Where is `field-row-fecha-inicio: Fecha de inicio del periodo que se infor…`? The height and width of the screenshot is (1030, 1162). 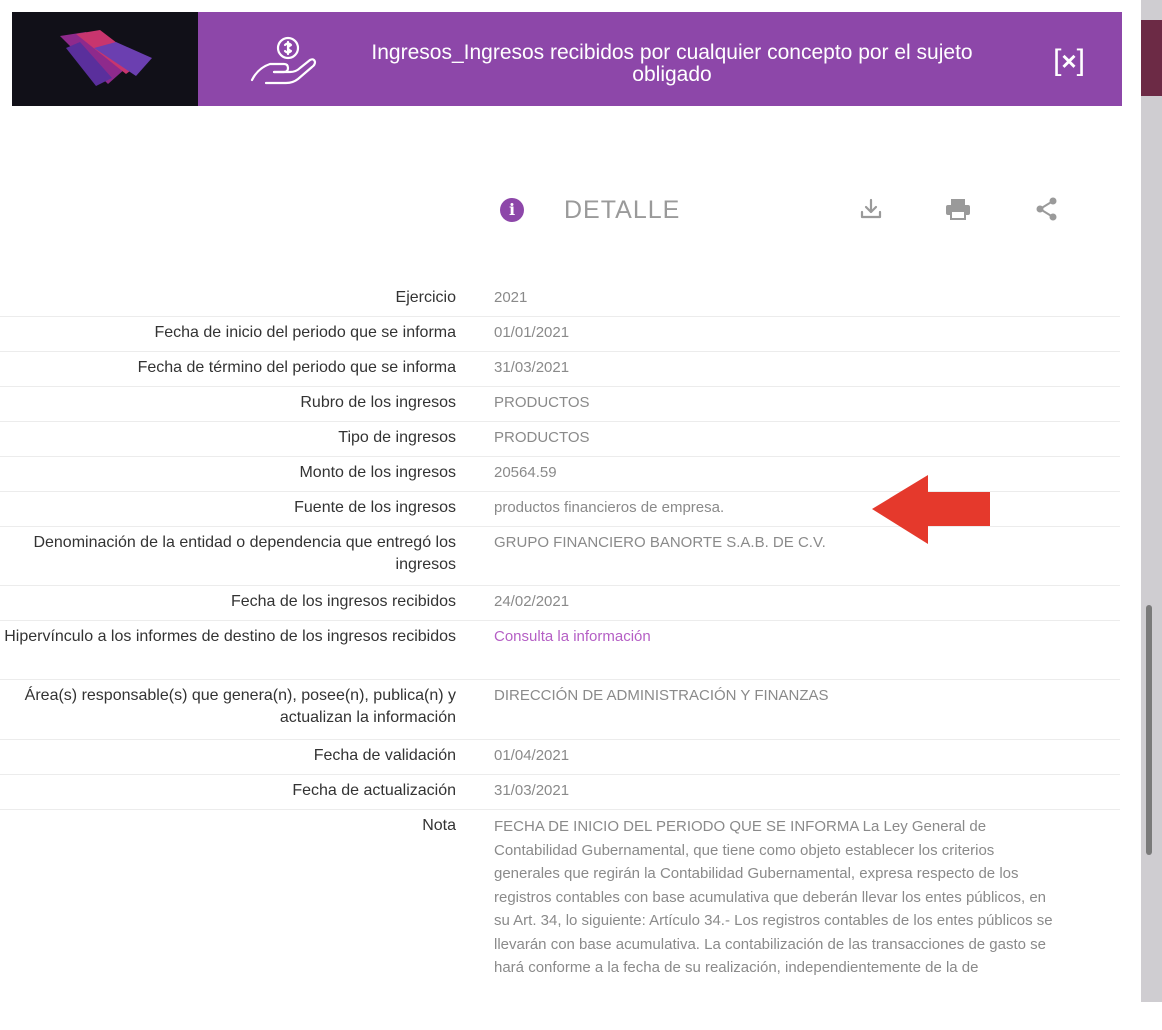 field-row-fecha-inicio: Fecha de inicio del periodo que se infor… is located at coordinates (560, 334).